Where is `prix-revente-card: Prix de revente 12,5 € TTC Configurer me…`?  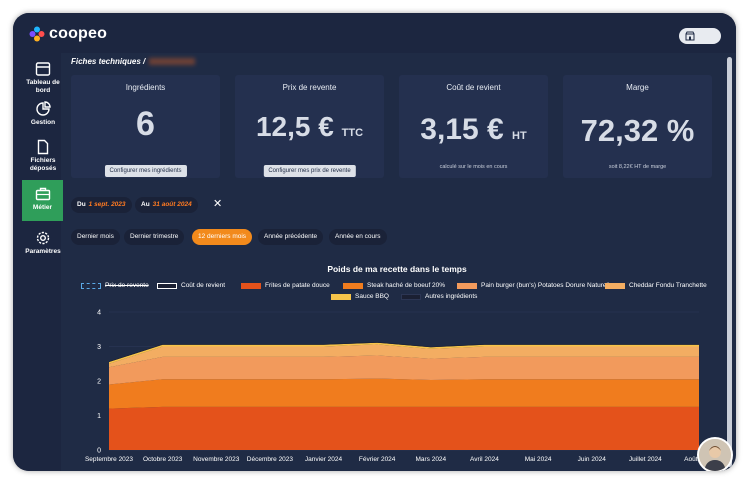 prix-revente-card: Prix de revente 12,5 € TTC Configurer me… is located at coordinates (309, 126).